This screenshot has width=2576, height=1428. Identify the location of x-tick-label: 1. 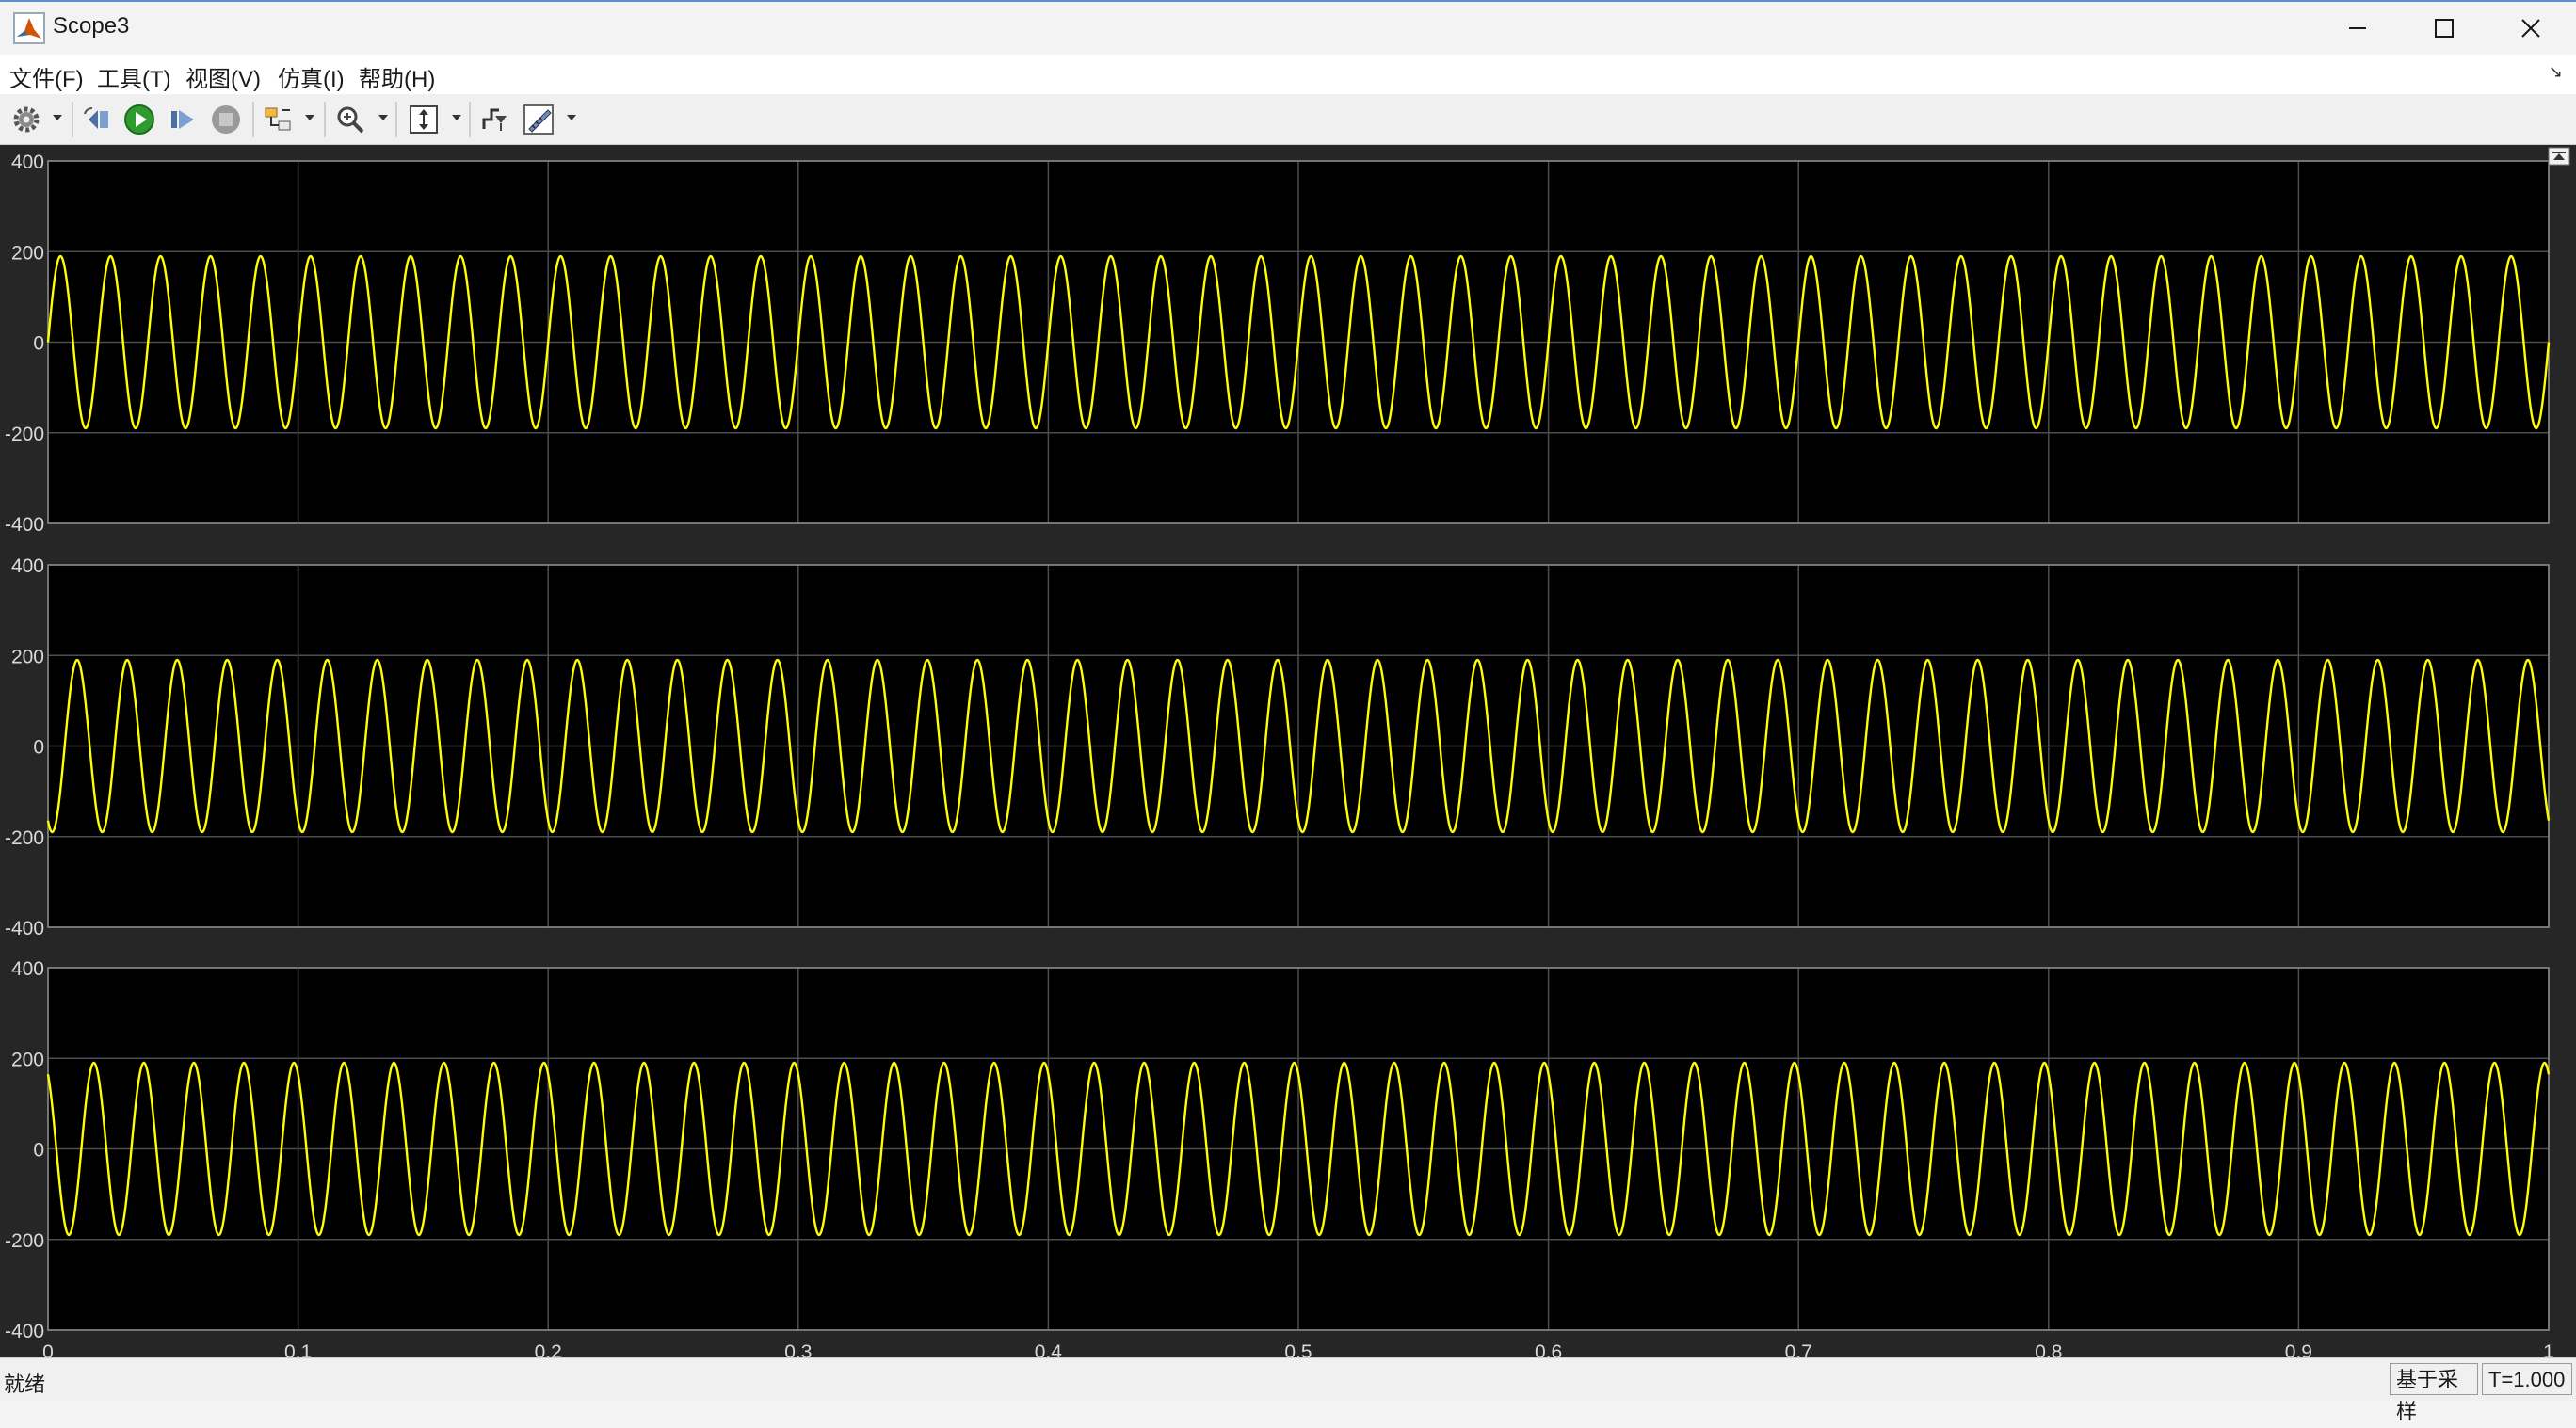
(2548, 1349).